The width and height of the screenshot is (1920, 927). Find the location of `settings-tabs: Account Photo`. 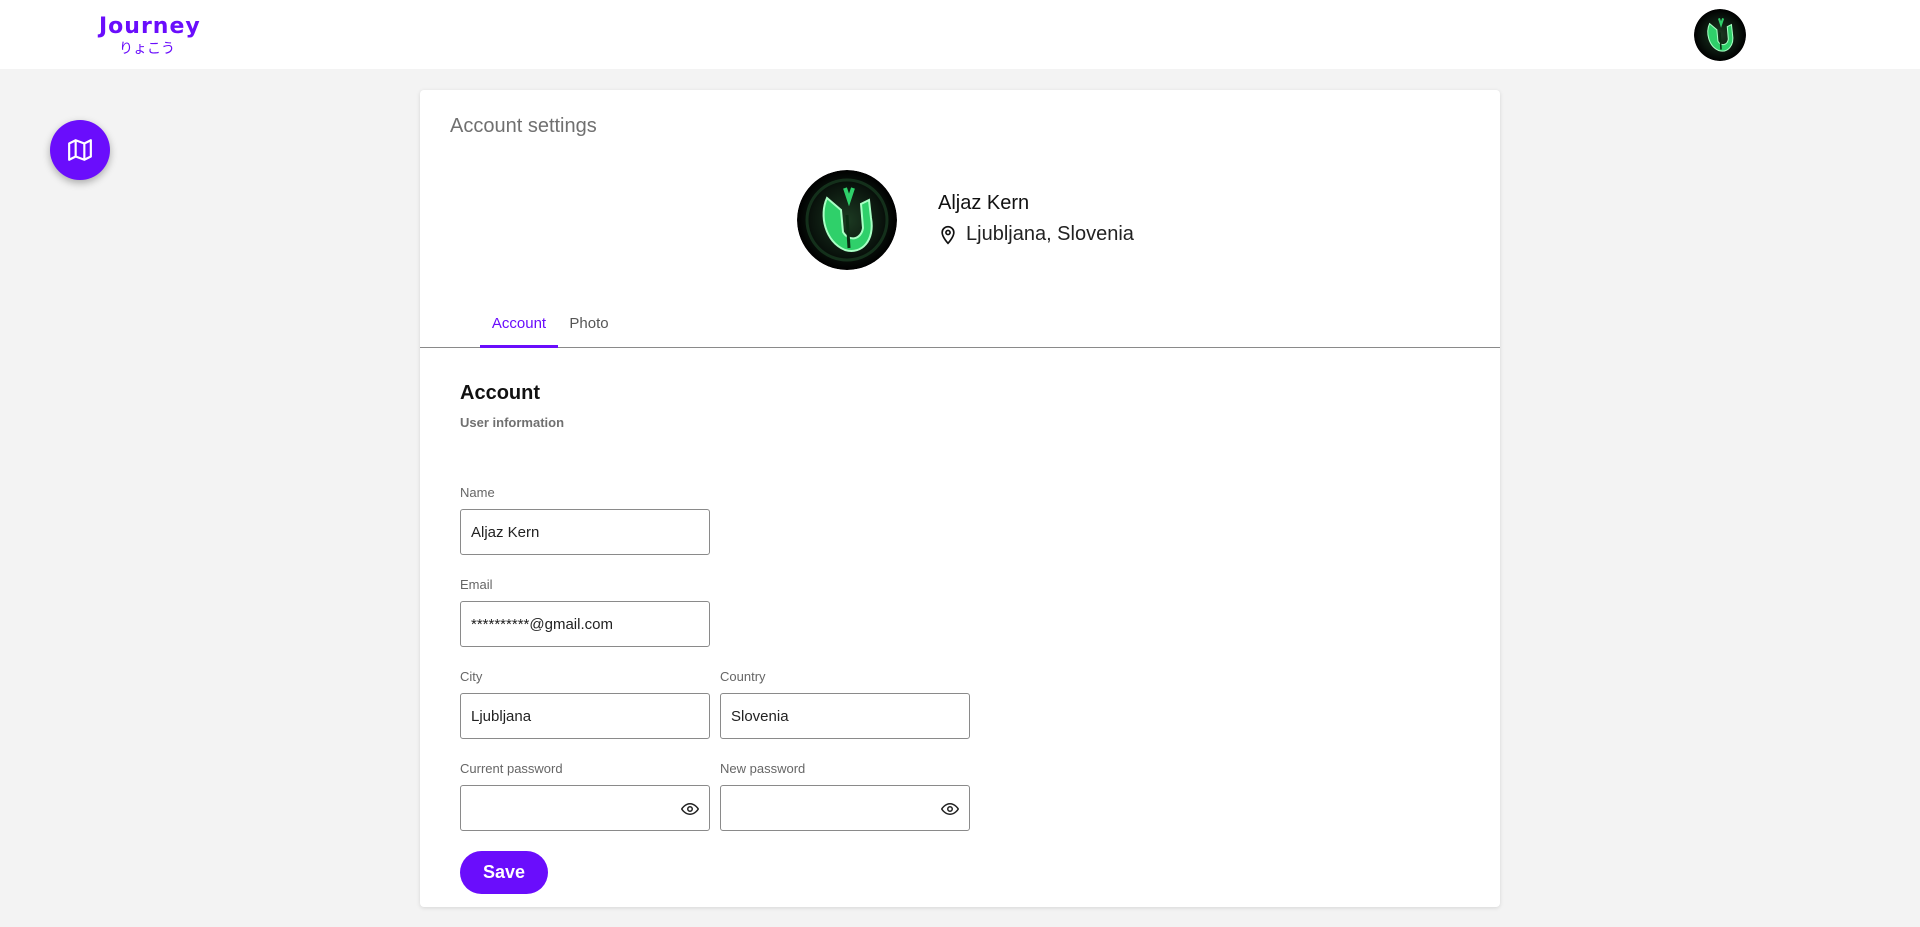

settings-tabs: Account Photo is located at coordinates (960, 331).